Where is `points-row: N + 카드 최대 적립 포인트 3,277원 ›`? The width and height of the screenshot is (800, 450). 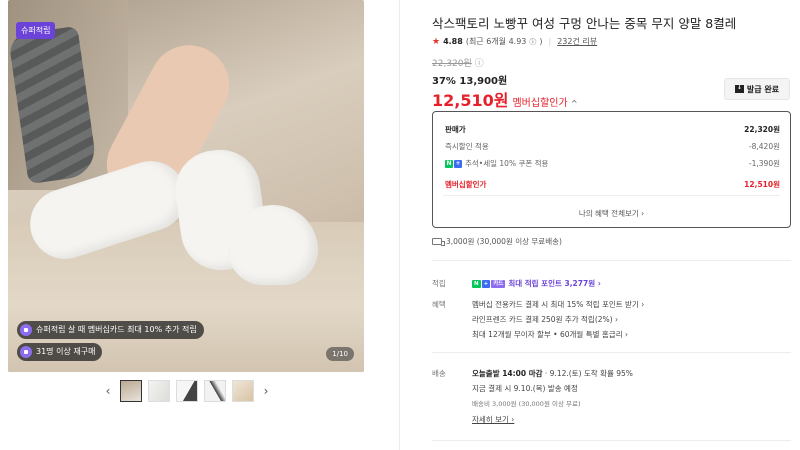 points-row: N + 카드 최대 적립 포인트 3,277원 › is located at coordinates (536, 283).